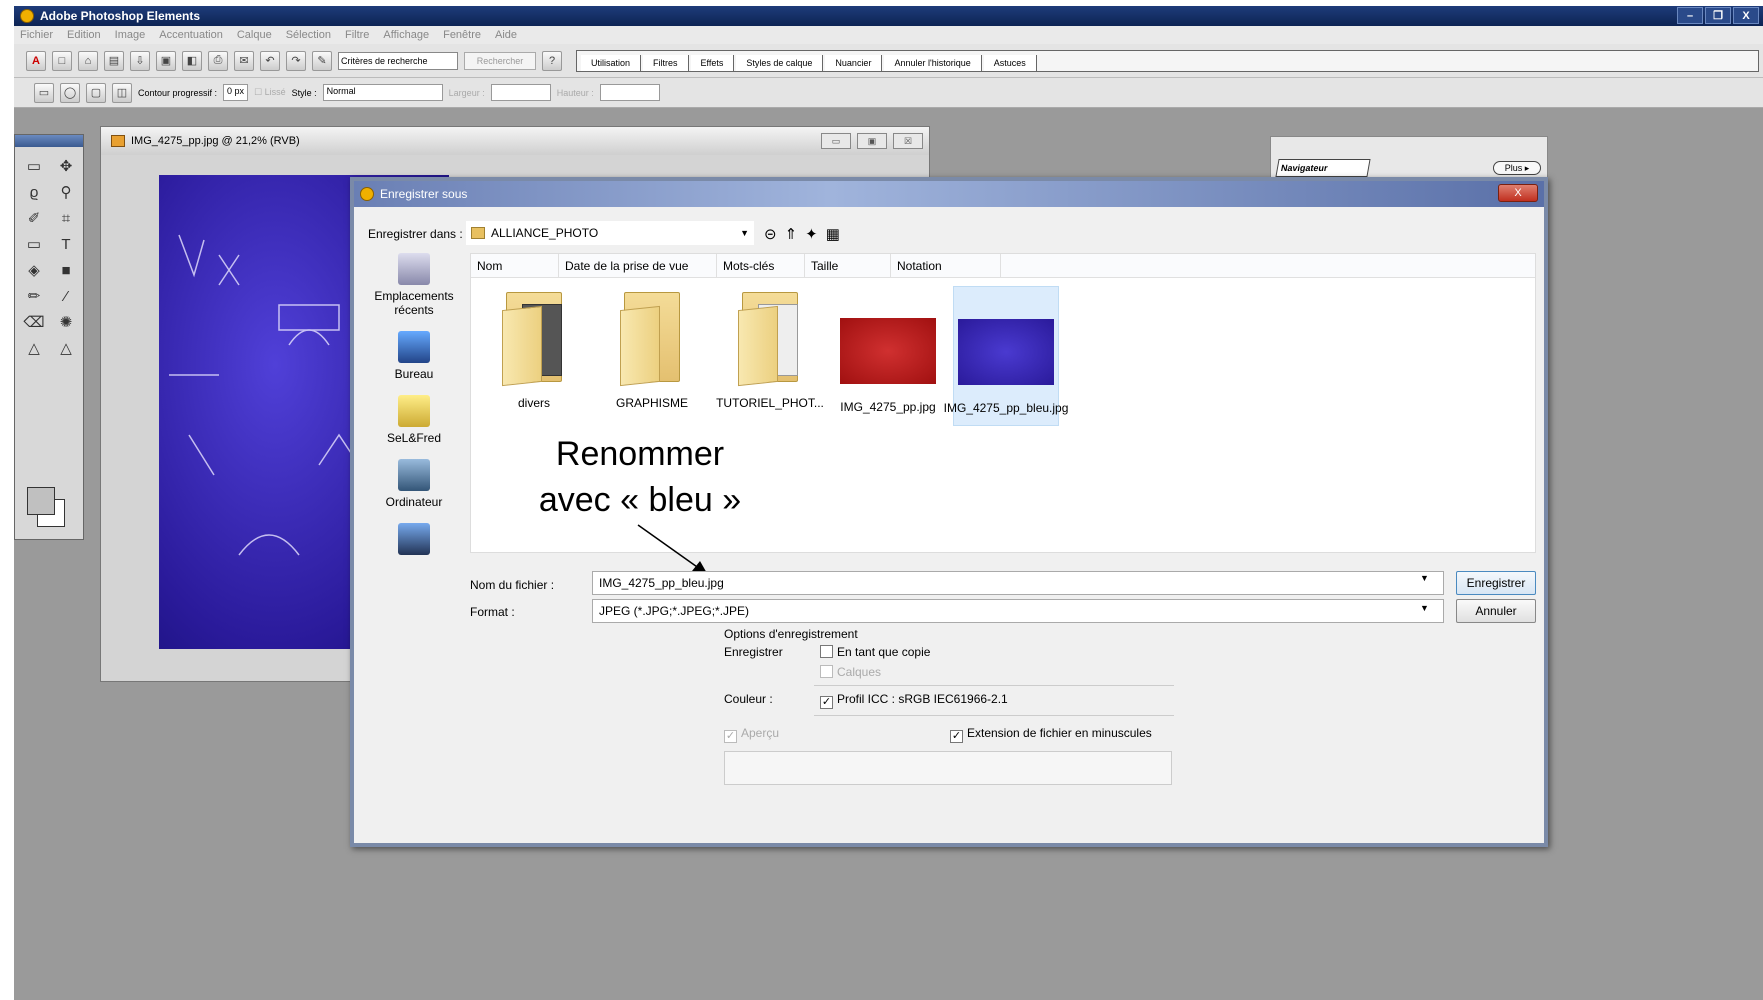 Image resolution: width=1763 pixels, height=1000 pixels. Describe the element at coordinates (322, 60) in the screenshot. I see `quickfix-icon: ✎` at that location.